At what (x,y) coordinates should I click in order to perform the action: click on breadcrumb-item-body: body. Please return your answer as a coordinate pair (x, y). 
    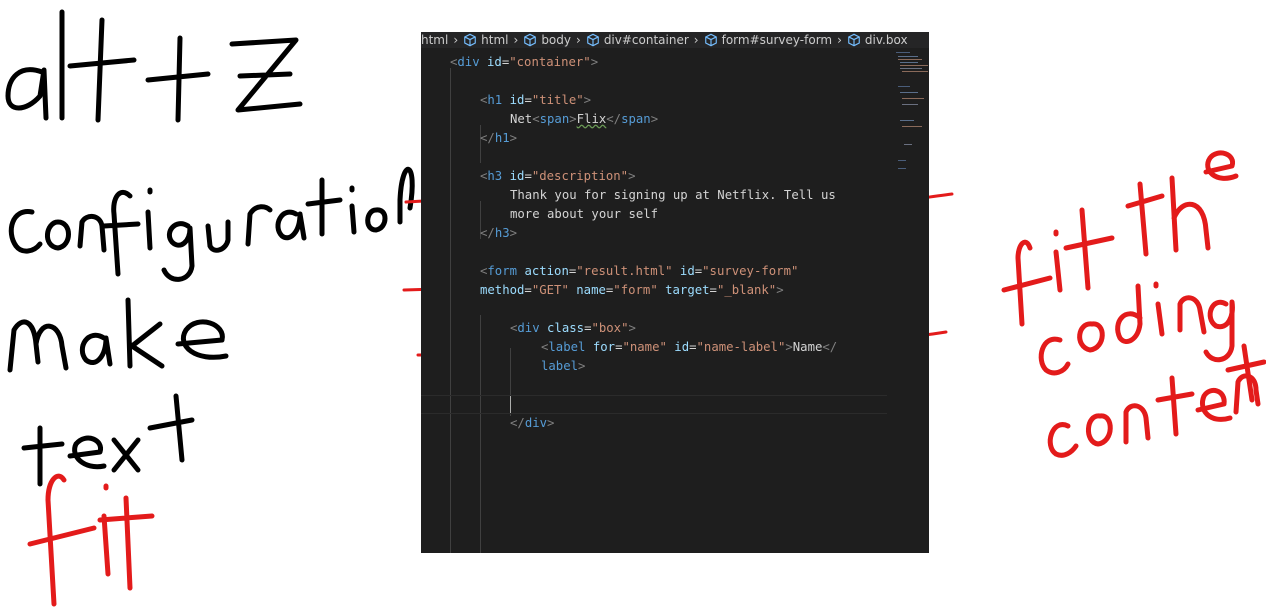
    Looking at the image, I should click on (547, 40).